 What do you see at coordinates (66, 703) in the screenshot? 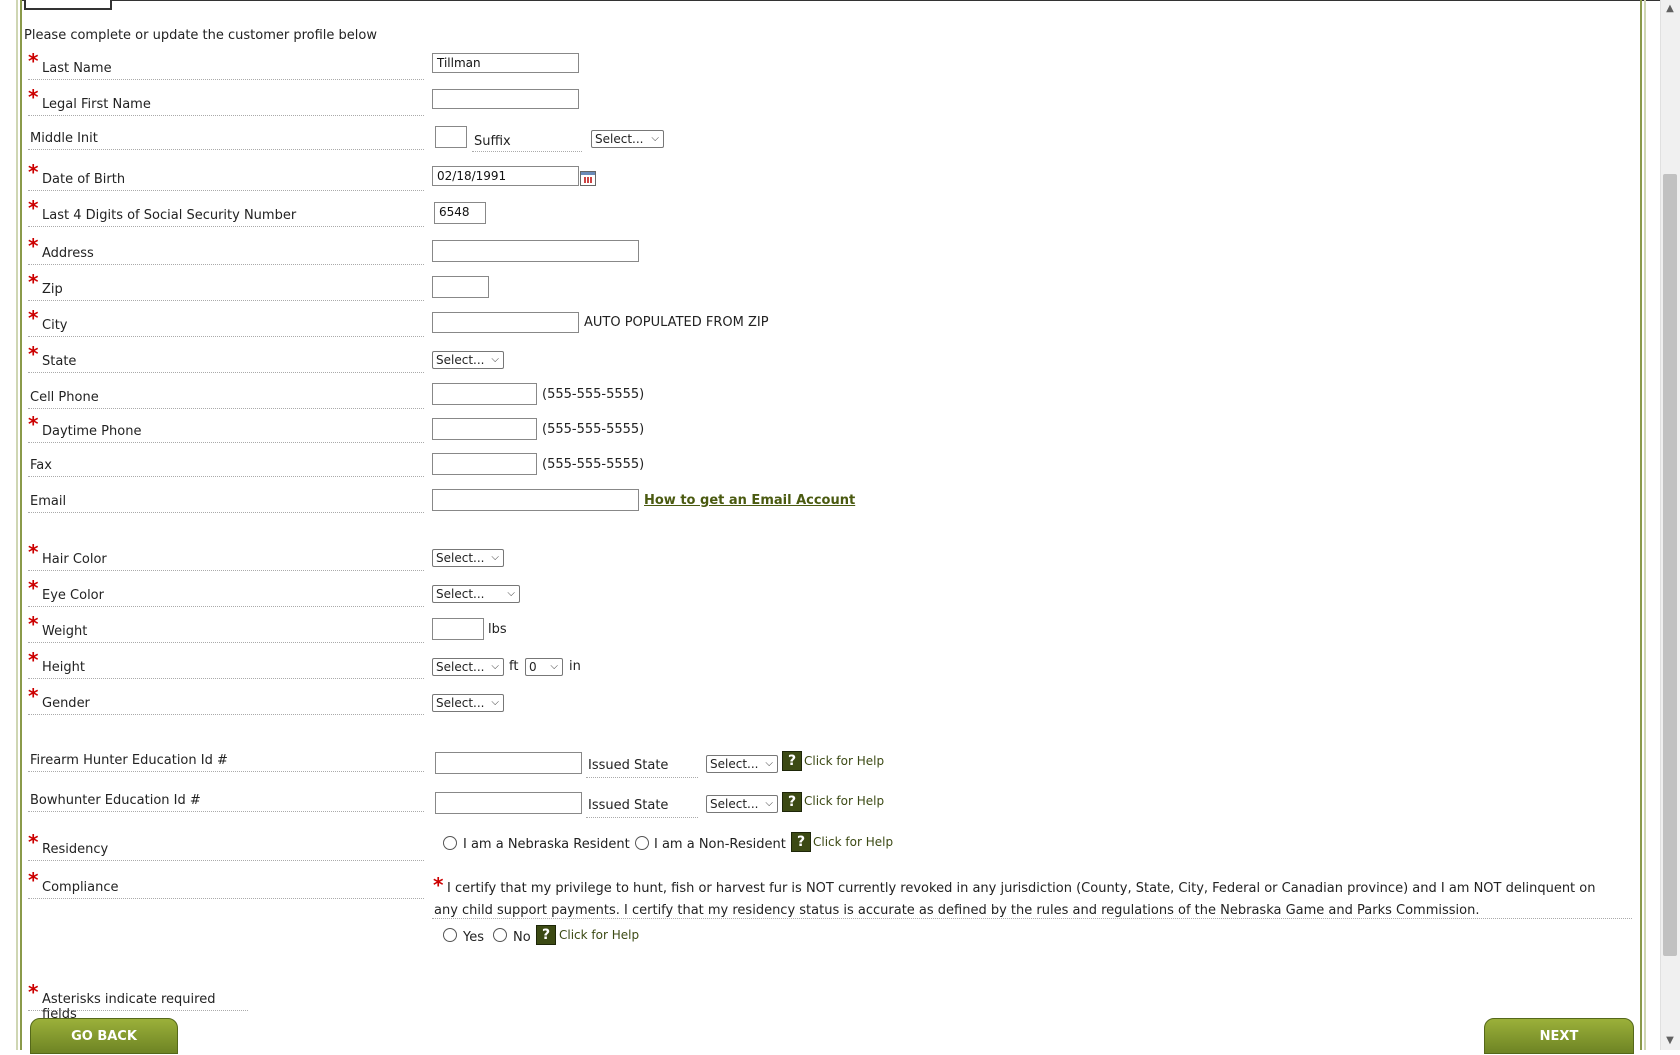
I see `gender-label: Gender` at bounding box center [66, 703].